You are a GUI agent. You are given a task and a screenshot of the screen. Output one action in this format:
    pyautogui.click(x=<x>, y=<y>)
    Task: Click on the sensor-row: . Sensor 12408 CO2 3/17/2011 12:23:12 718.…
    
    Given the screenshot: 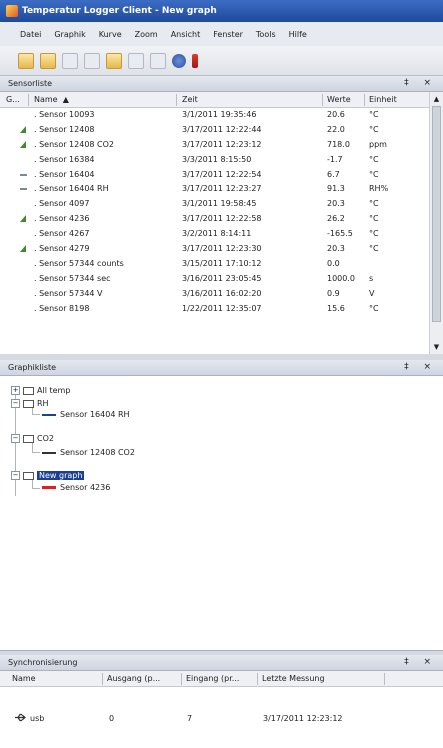 What is the action you would take?
    pyautogui.click(x=215, y=145)
    